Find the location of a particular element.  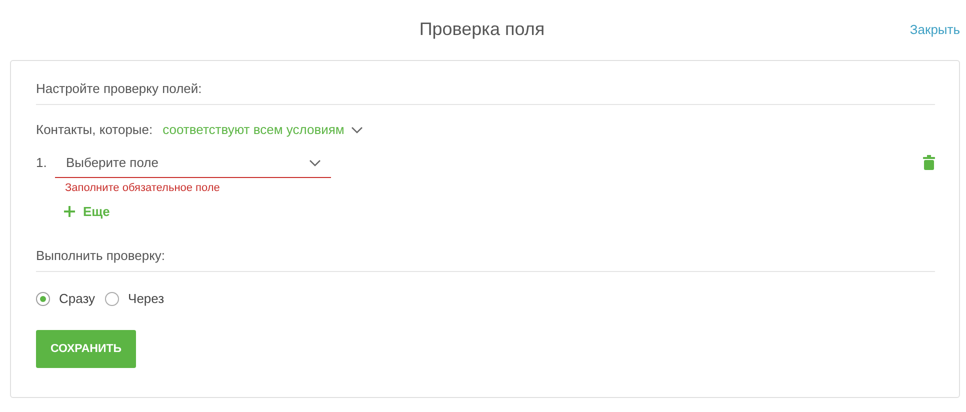

section-heading: Настройте проверку полей: is located at coordinates (485, 93).